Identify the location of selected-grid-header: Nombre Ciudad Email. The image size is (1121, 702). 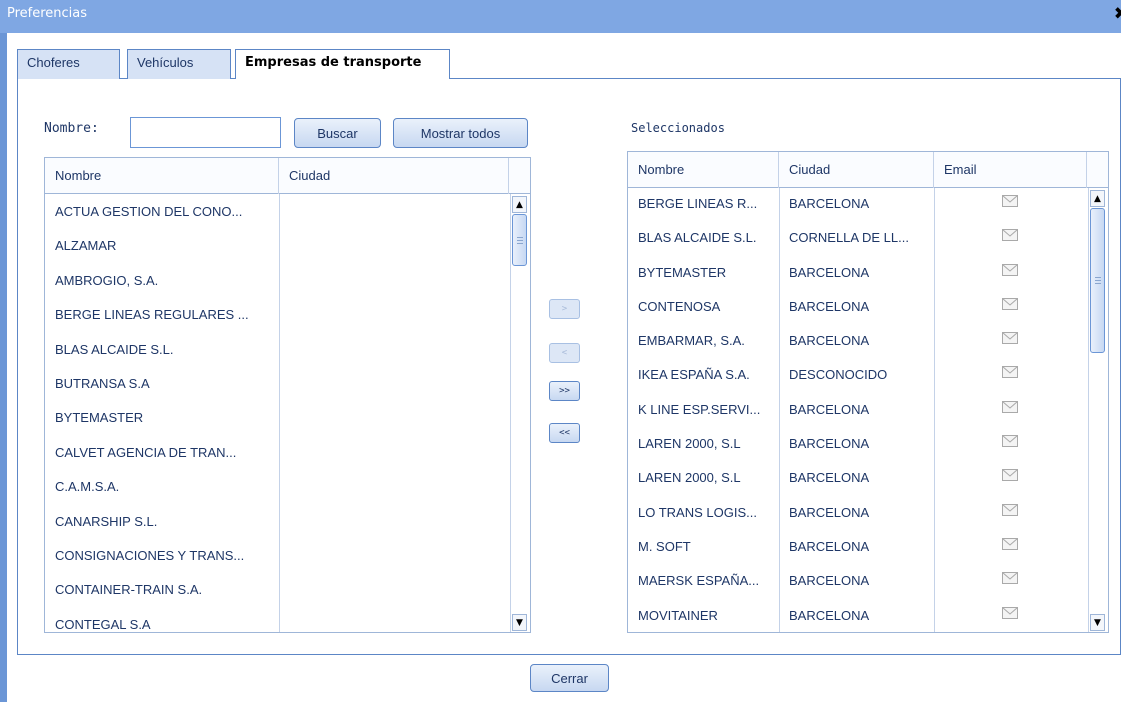
(868, 170).